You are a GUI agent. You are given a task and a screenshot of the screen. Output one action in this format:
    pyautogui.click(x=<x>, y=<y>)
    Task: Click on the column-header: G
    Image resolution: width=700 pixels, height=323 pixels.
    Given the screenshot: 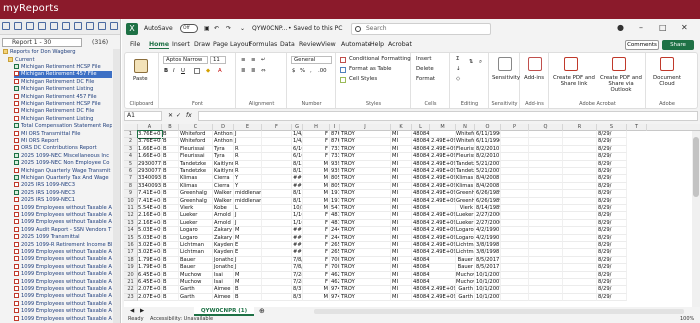 What is the action you would take?
    pyautogui.click(x=297, y=127)
    